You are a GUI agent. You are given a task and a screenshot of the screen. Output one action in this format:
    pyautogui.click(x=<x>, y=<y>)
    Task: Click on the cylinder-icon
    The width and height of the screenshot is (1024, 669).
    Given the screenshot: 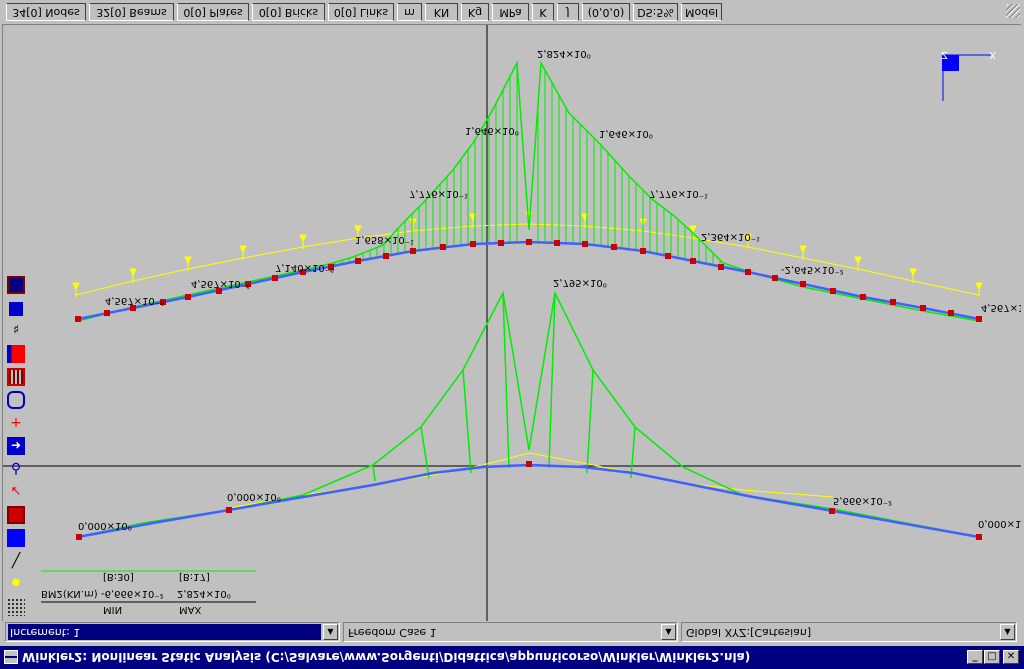 What is the action you would take?
    pyautogui.click(x=16, y=400)
    